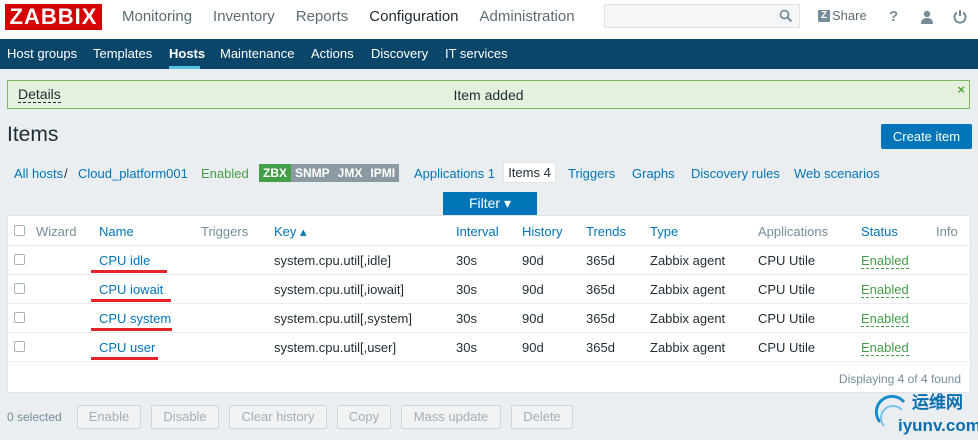 The height and width of the screenshot is (440, 978). Describe the element at coordinates (343, 318) in the screenshot. I see `item-key: system.cpu.util[,system]` at that location.